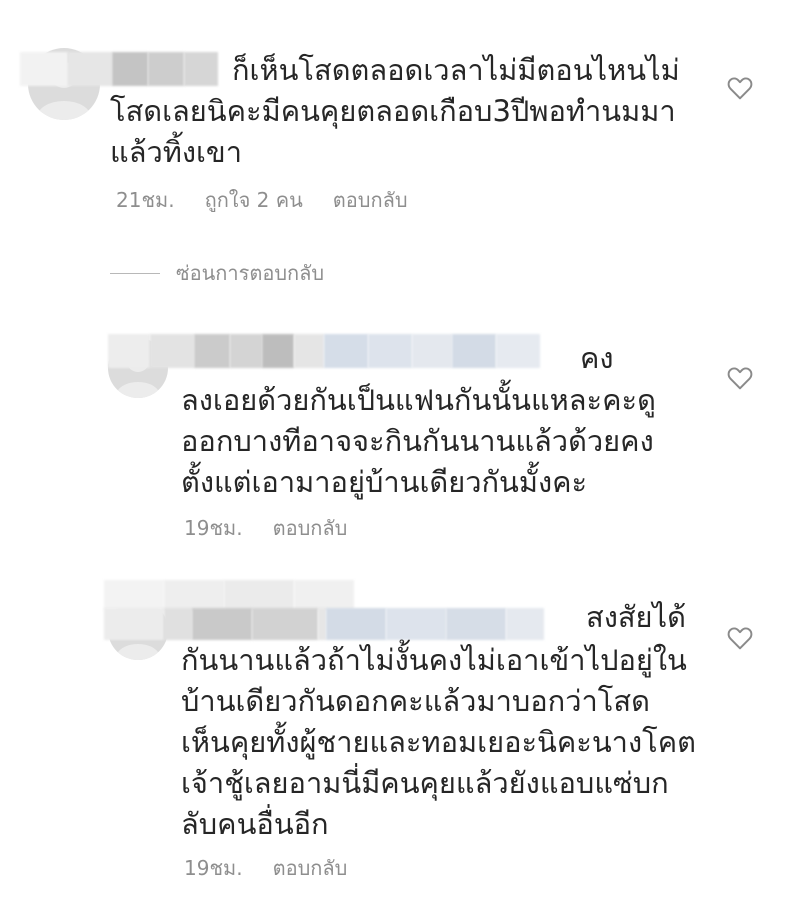 Image resolution: width=800 pixels, height=903 pixels. Describe the element at coordinates (636, 617) in the screenshot. I see `comment-text-first-line-tail: สงสัยได้` at that location.